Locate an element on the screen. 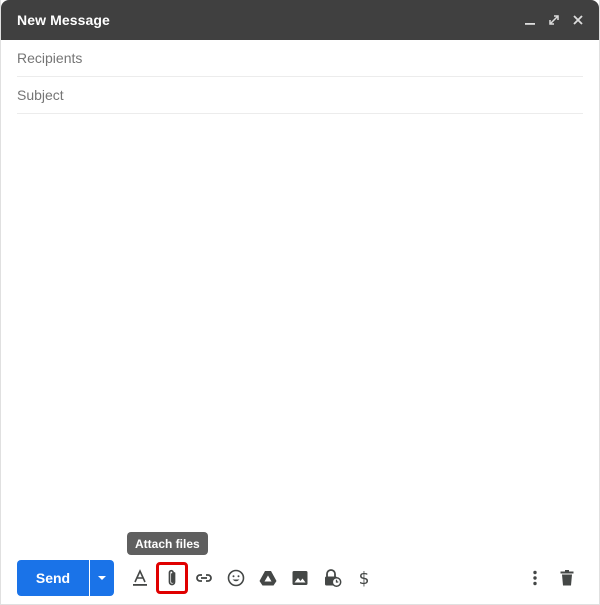  minimize-icon is located at coordinates (530, 20).